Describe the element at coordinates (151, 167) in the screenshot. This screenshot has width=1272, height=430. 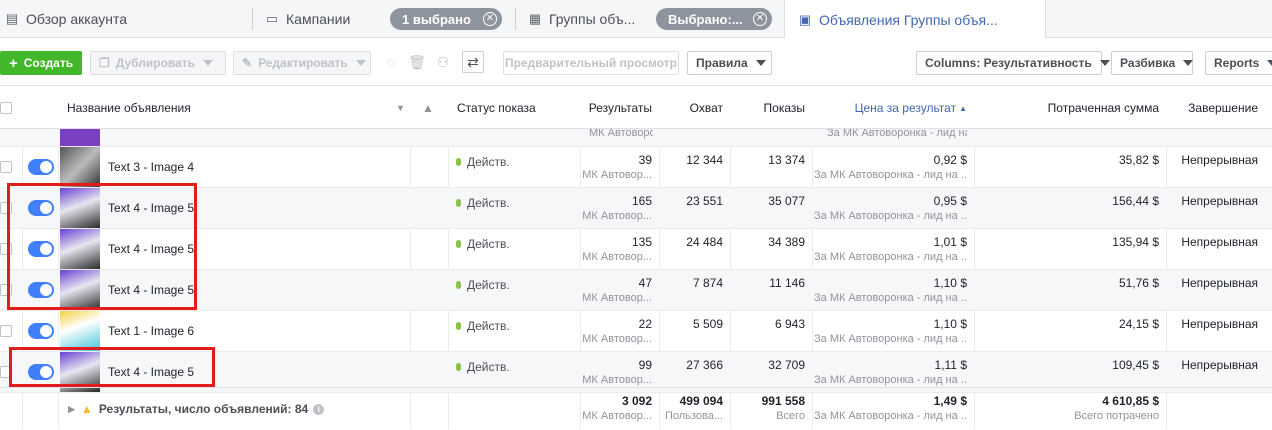
I see `ad-name: Text 3 - Image 4` at that location.